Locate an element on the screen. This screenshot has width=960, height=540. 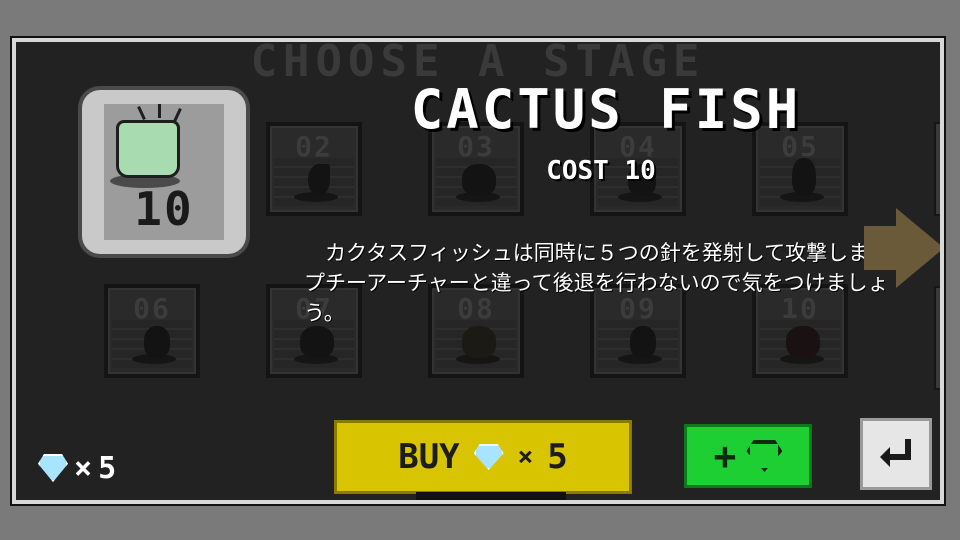
selected-stage-number: 10 is located at coordinates (164, 209).